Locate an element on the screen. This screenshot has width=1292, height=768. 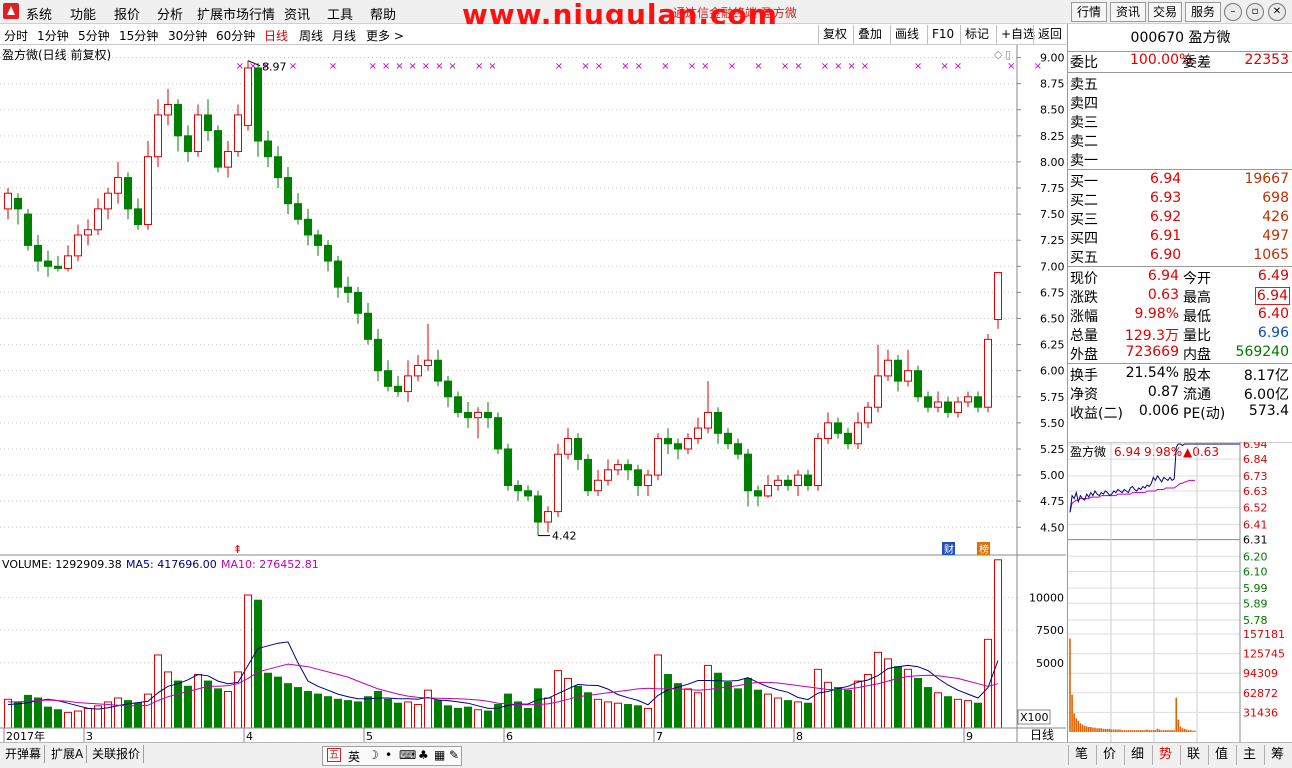
fuquan-button: 复权 is located at coordinates (834, 34).